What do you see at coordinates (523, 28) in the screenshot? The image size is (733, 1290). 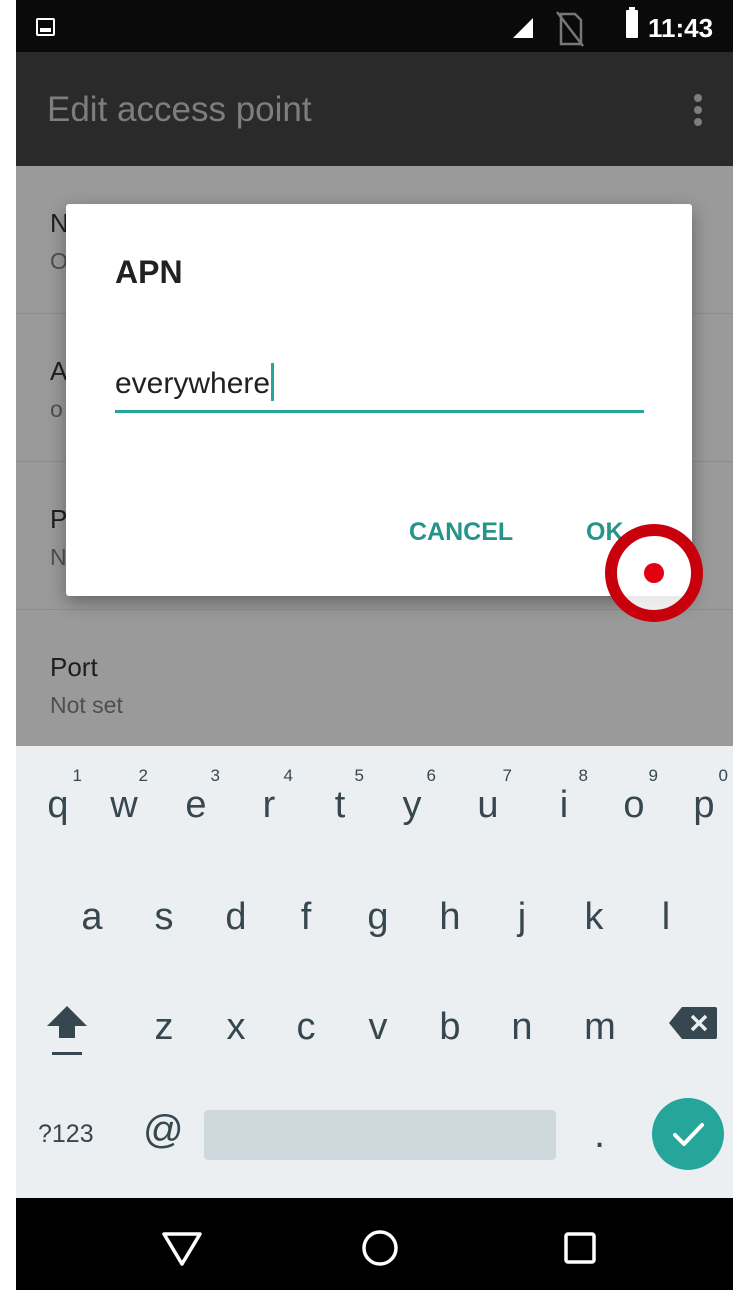 I see `signal-icon` at bounding box center [523, 28].